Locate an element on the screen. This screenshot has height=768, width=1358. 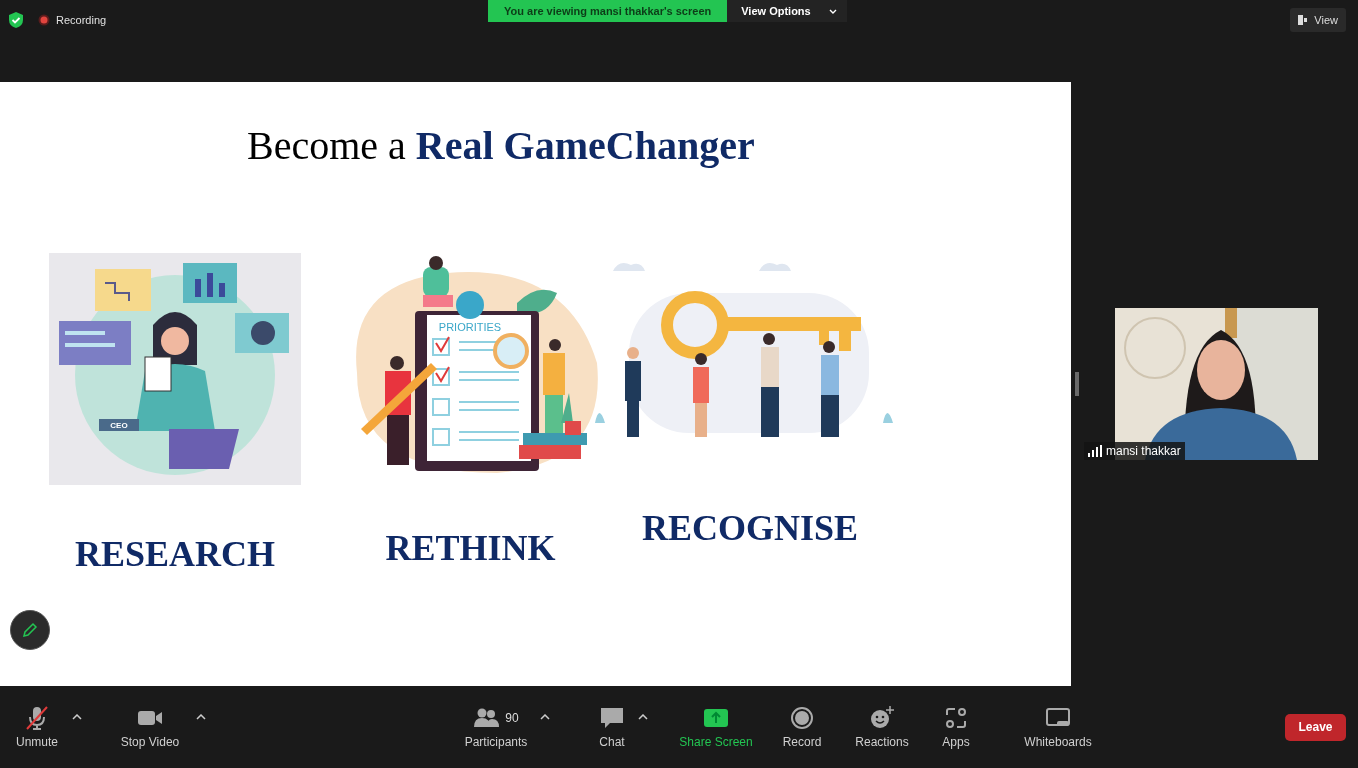
chat-bubble-icon is located at coordinates (612, 718).